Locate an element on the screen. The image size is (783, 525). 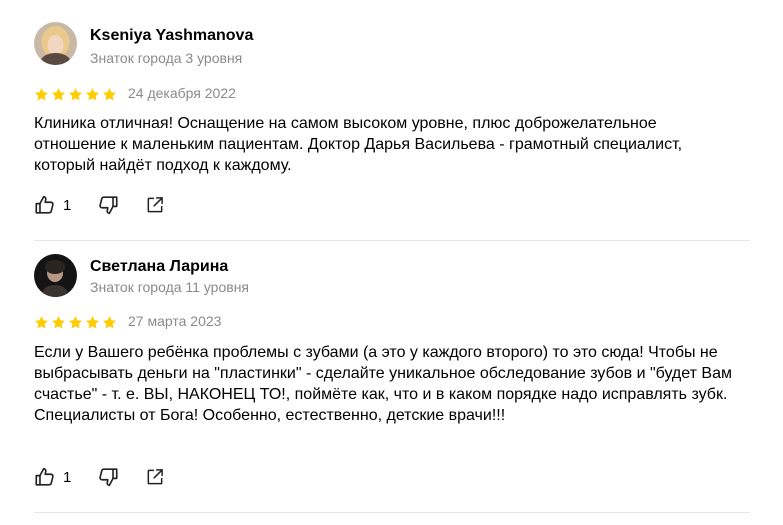
author-level: Знаток города 11 уровня is located at coordinates (170, 287).